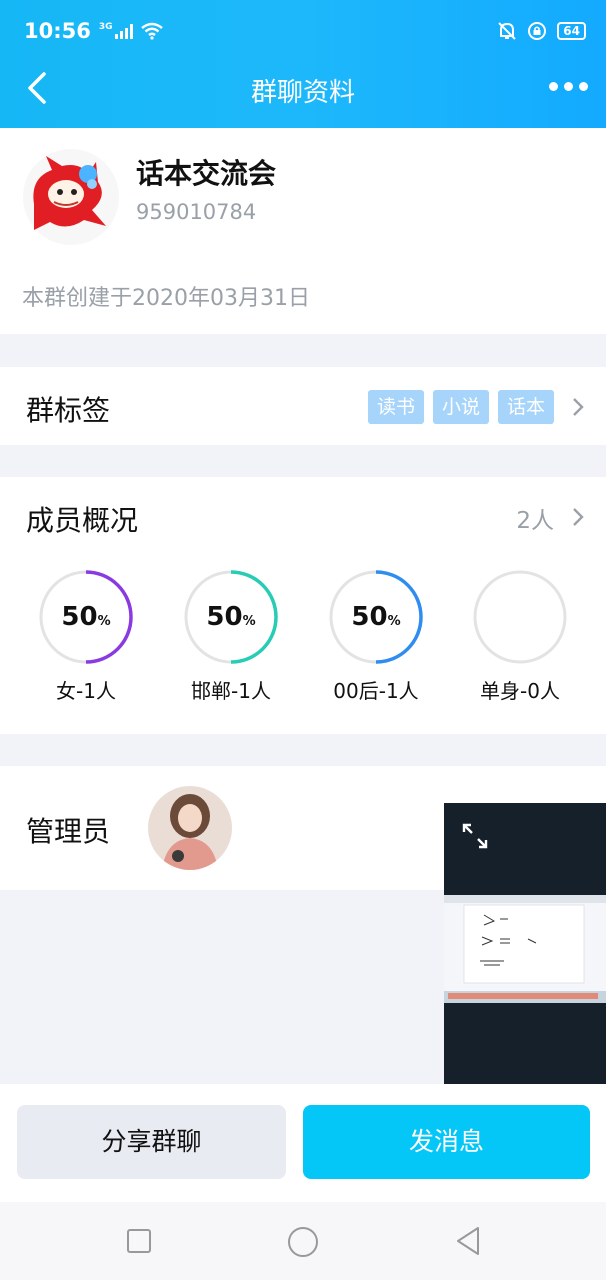 The height and width of the screenshot is (1280, 606). What do you see at coordinates (82, 520) in the screenshot?
I see `members-label: 成员概况` at bounding box center [82, 520].